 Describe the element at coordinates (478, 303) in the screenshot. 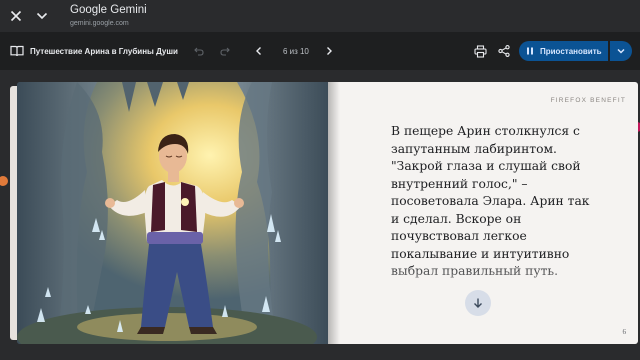

I see `arrow-down-icon` at that location.